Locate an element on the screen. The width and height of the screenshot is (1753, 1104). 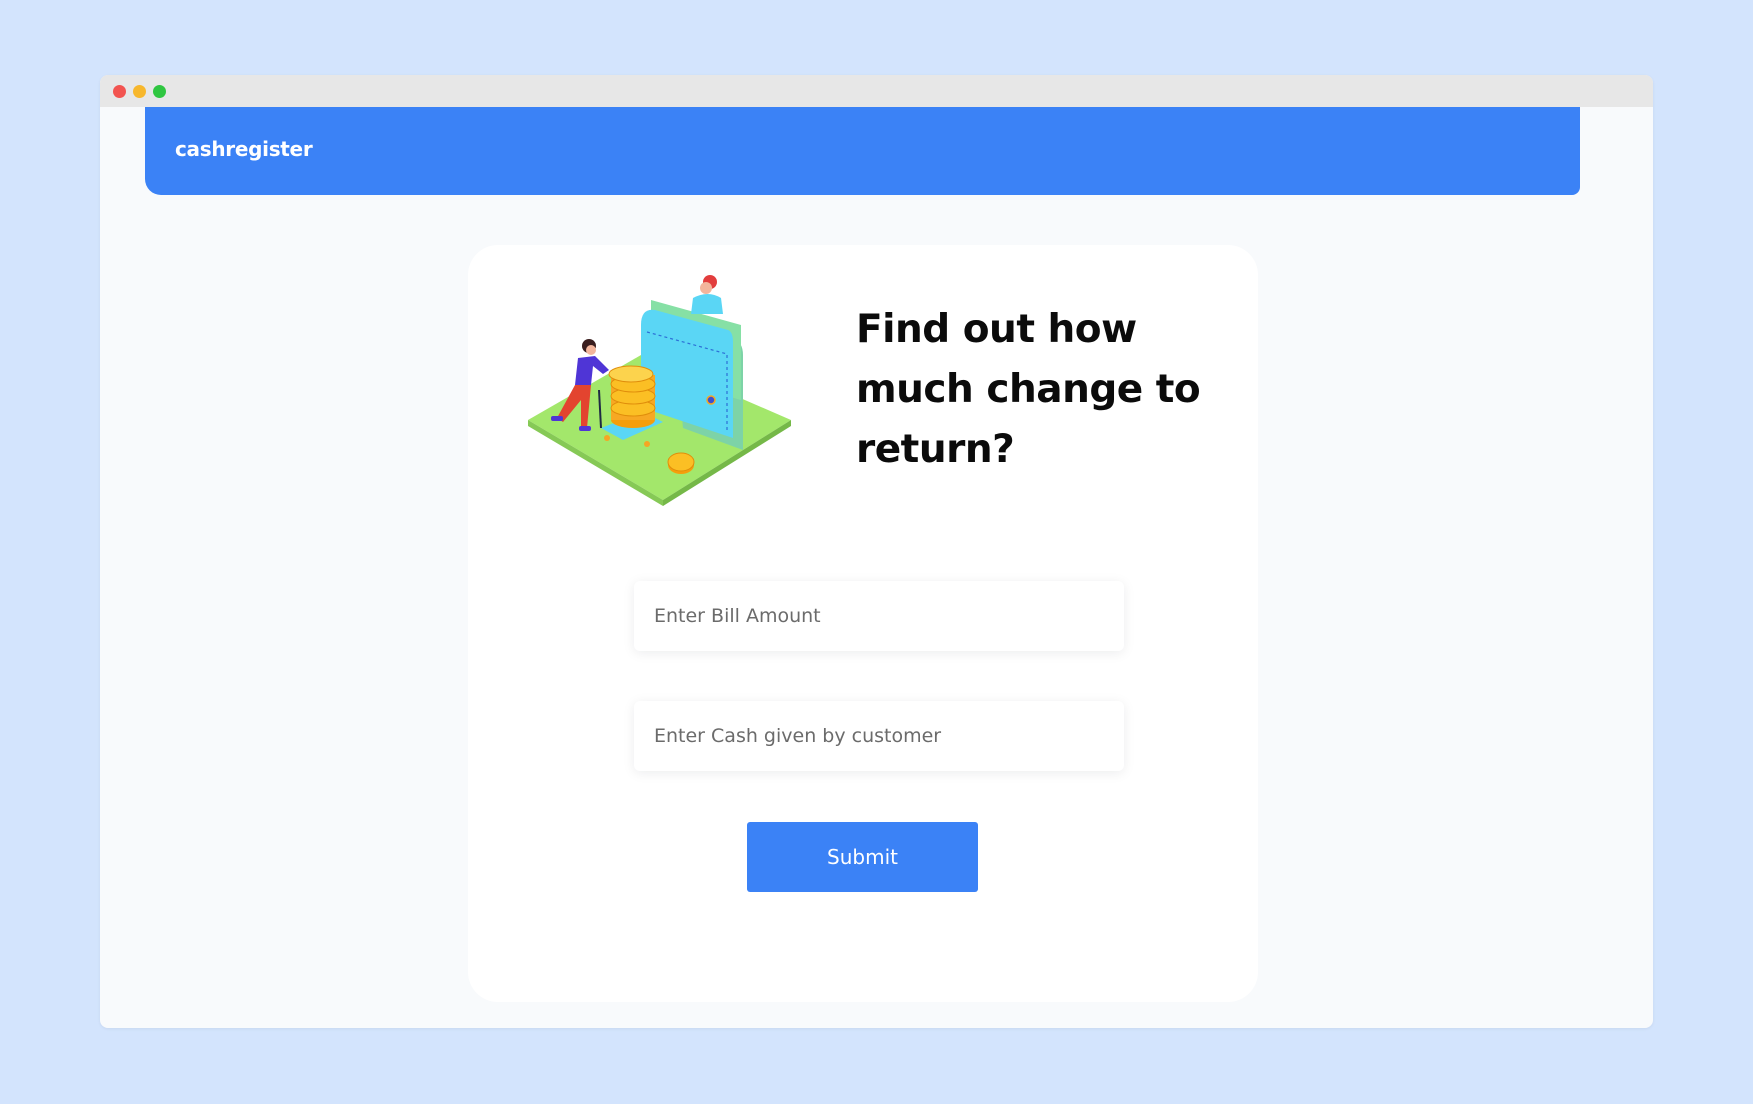
cash-given-input is located at coordinates (879, 736).